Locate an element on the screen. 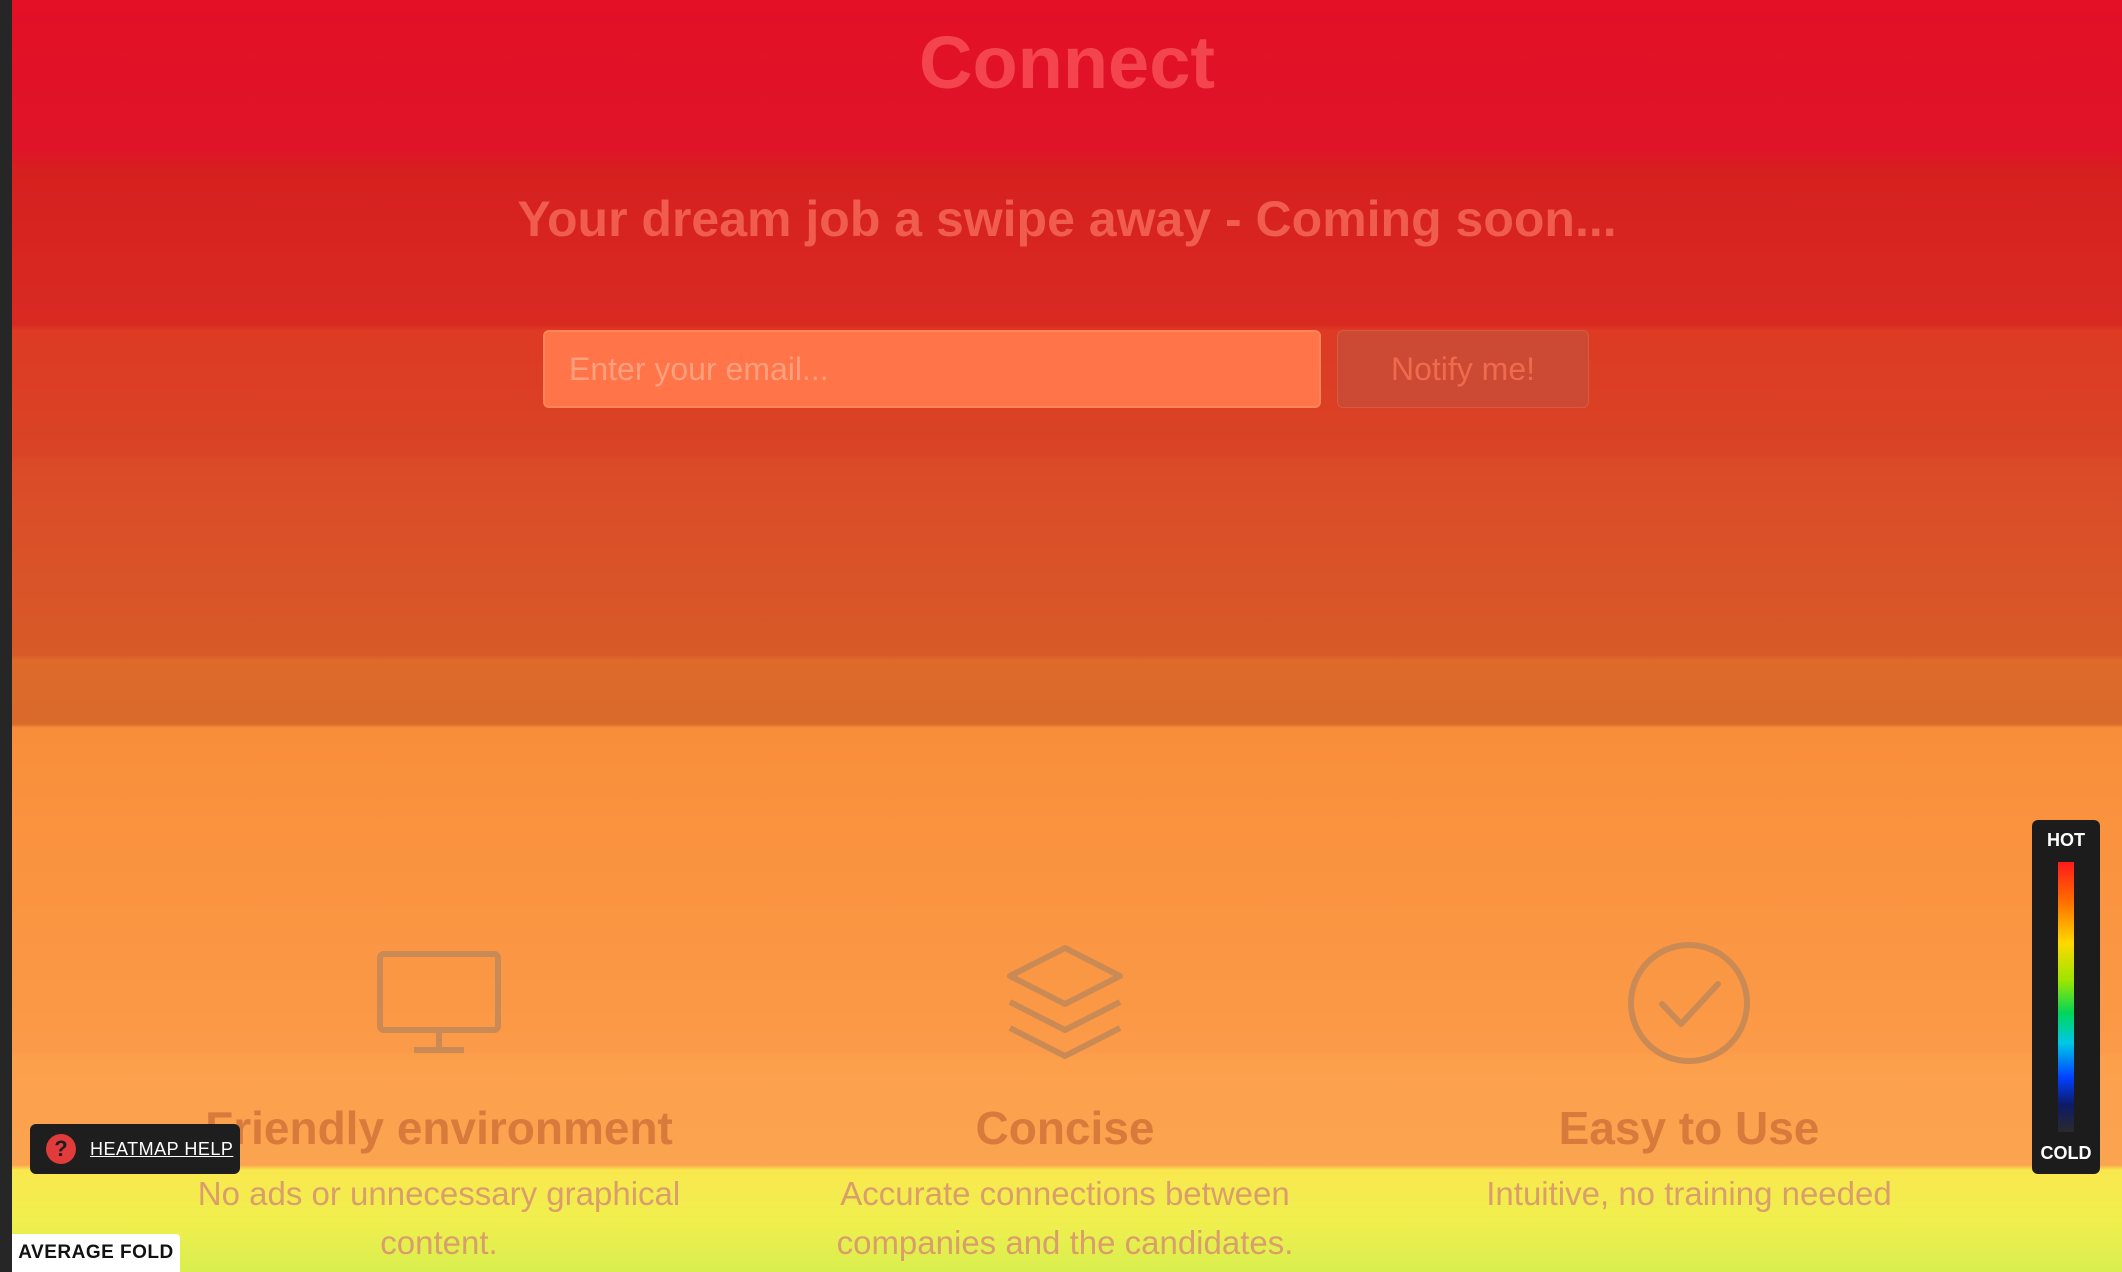 This screenshot has height=1272, width=2122. heatmap-help-button: ? HEATMAP HELP is located at coordinates (135, 1149).